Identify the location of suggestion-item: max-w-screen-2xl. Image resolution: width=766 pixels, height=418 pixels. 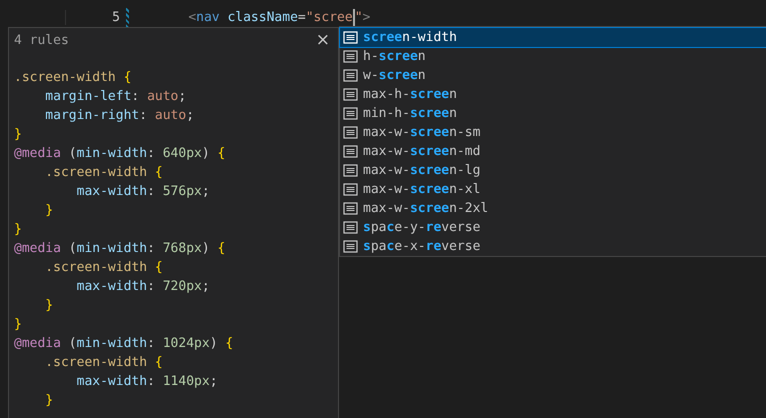
(553, 208).